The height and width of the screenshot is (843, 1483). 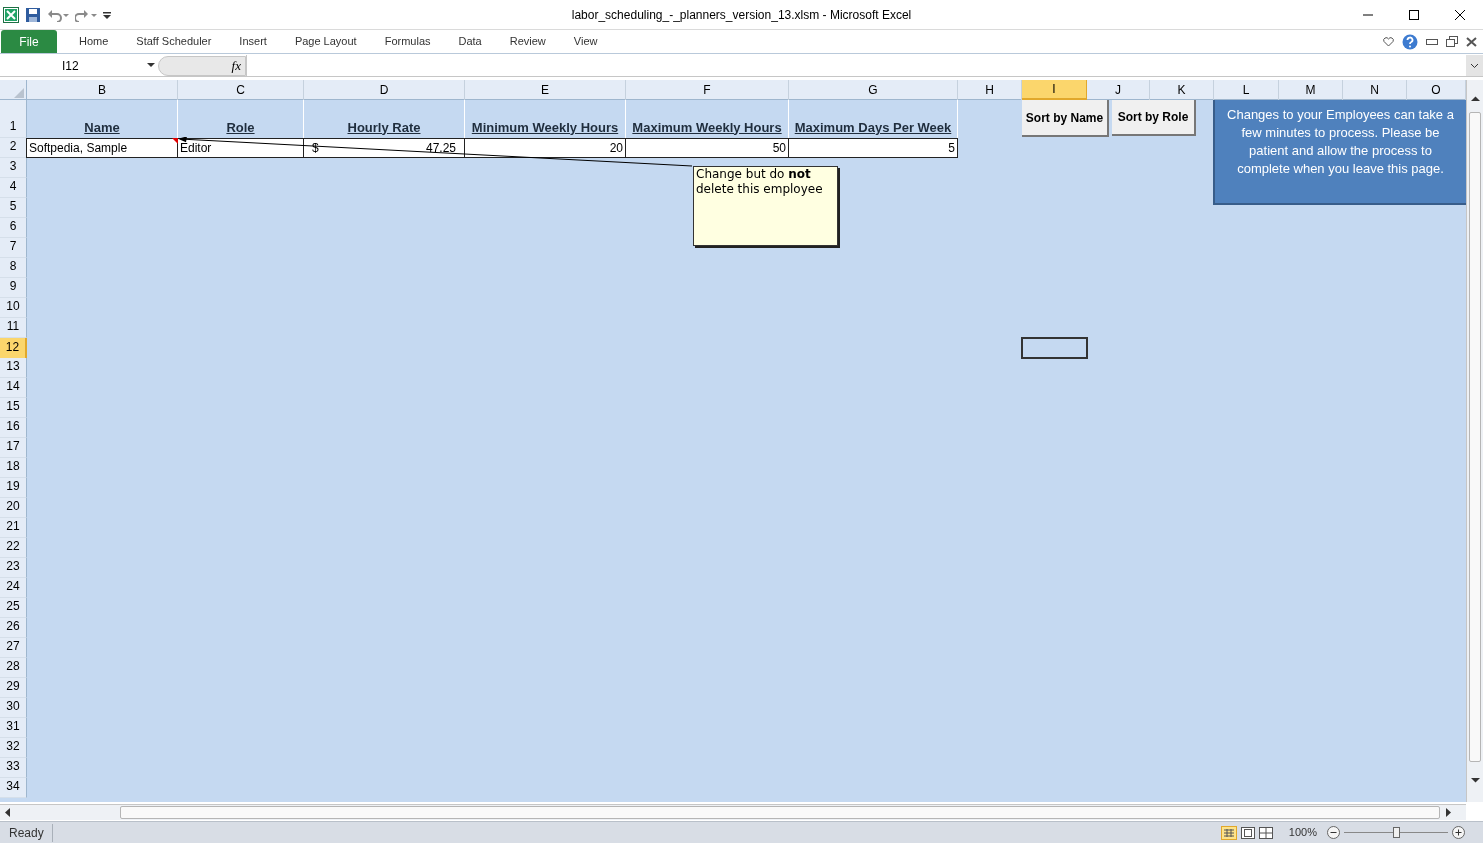 I want to click on row-header: 32, so click(x=13, y=748).